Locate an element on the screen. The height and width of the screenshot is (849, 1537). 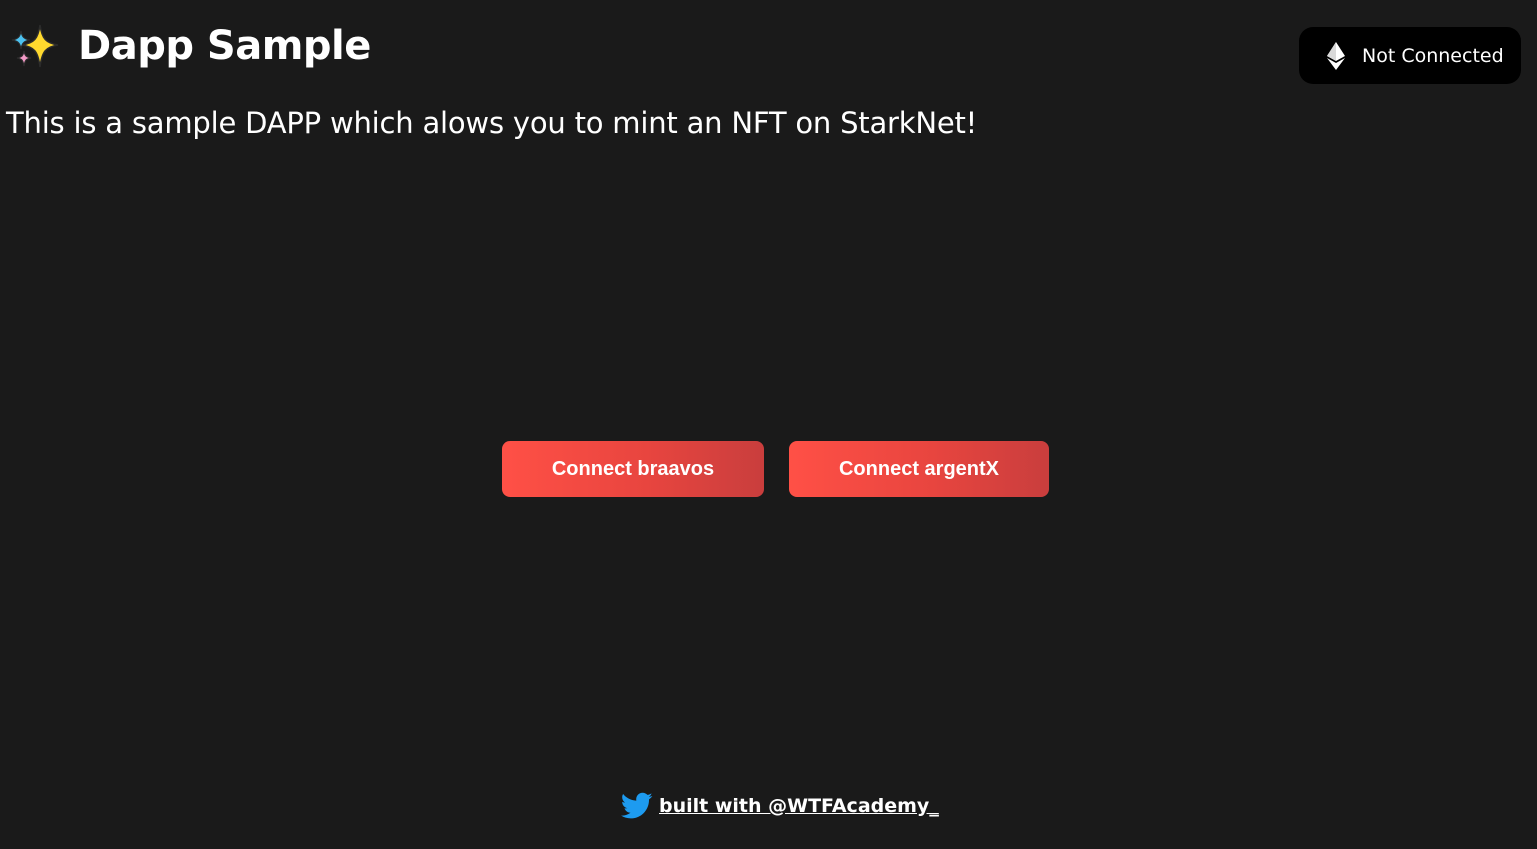
wtf-academy-link: built with @WTFAcademy_ is located at coordinates (799, 806).